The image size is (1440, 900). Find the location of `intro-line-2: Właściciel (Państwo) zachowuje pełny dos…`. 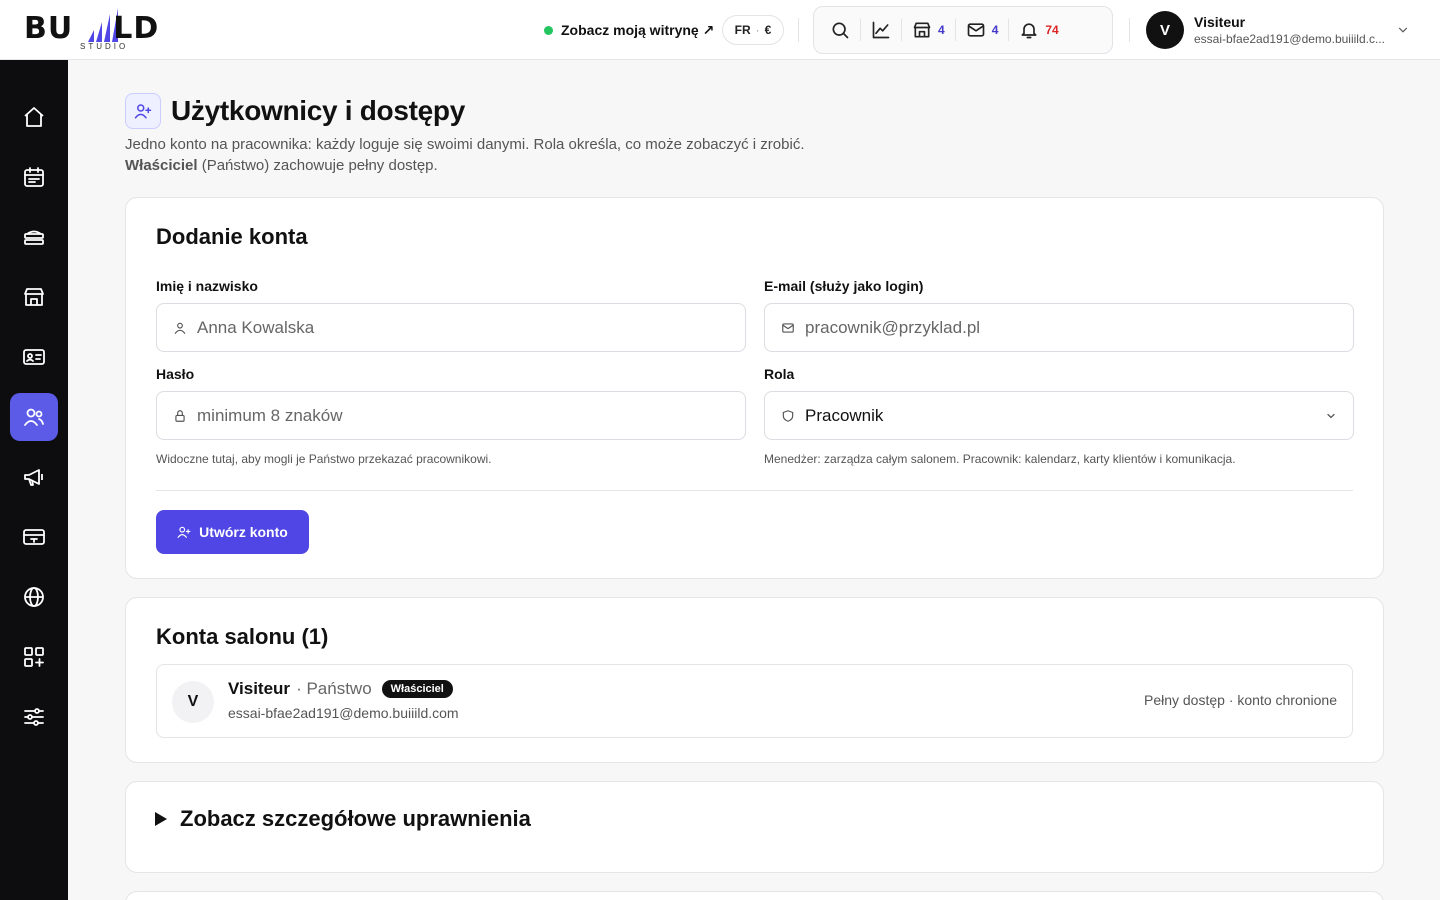

intro-line-2: Właściciel (Państwo) zachowuje pełny dos… is located at coordinates (525, 165).